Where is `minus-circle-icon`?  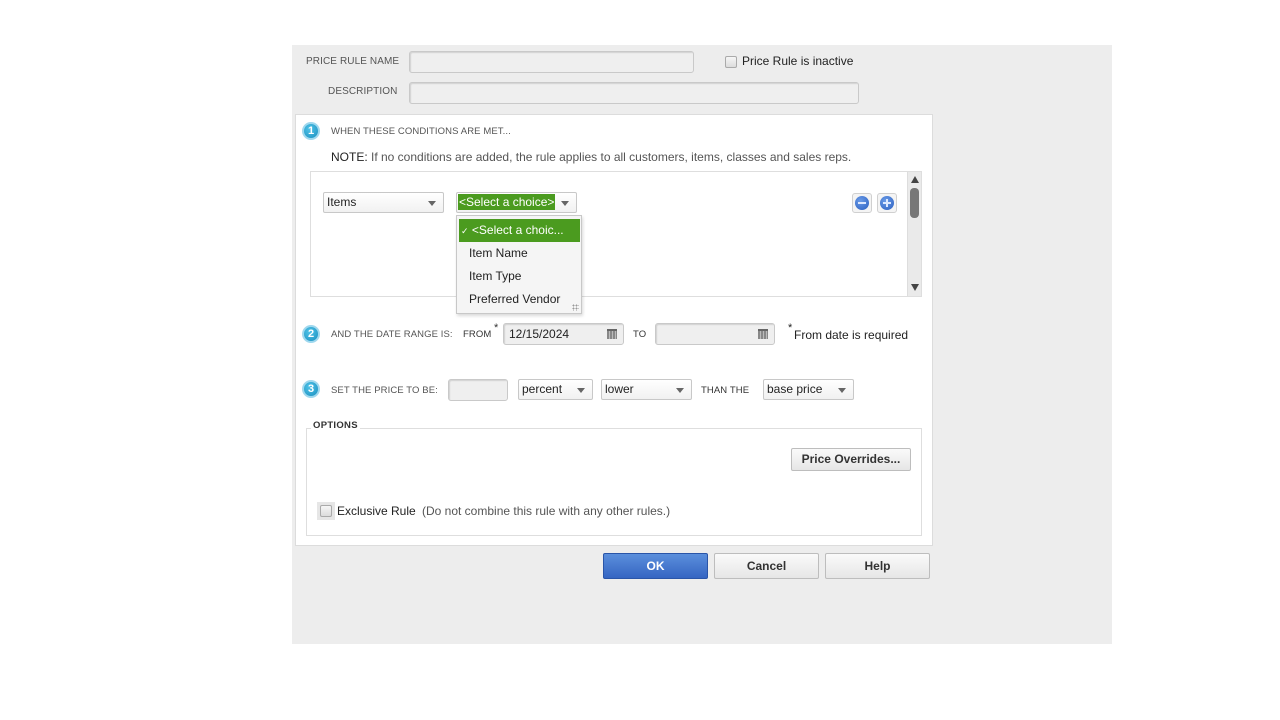
minus-circle-icon is located at coordinates (862, 203).